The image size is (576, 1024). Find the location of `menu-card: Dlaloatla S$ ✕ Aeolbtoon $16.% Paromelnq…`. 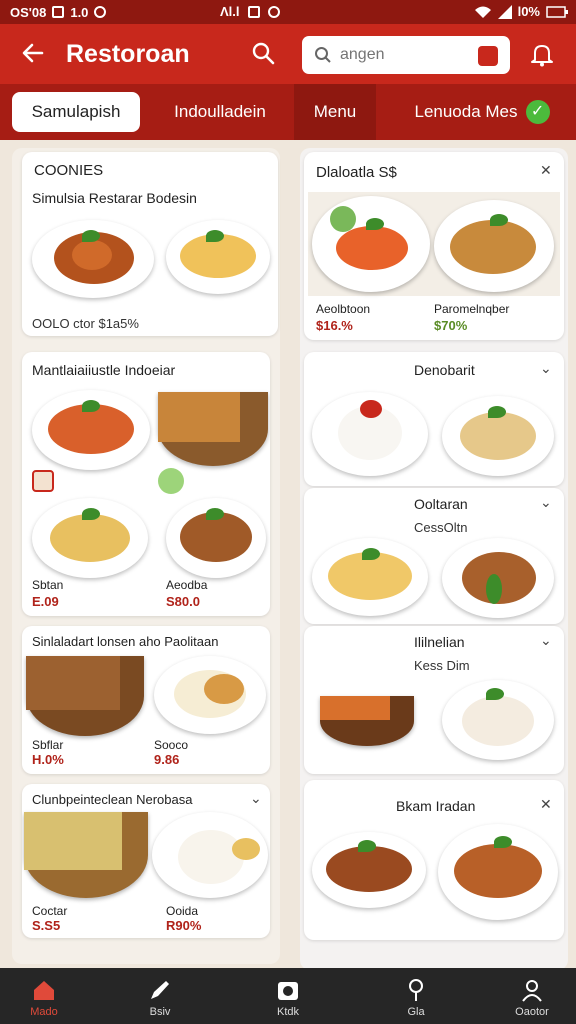

menu-card: Dlaloatla S$ ✕ Aeolbtoon $16.% Paromelnq… is located at coordinates (434, 246).